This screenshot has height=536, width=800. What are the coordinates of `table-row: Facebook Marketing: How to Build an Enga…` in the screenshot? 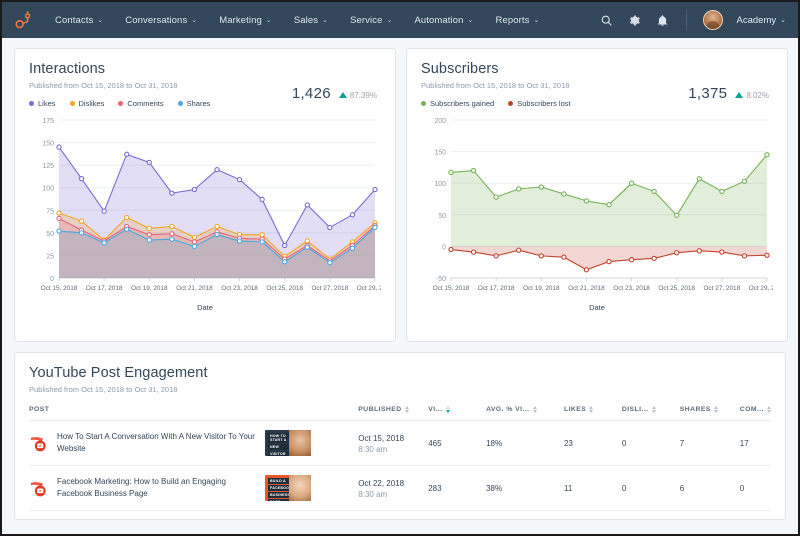 It's located at (400, 488).